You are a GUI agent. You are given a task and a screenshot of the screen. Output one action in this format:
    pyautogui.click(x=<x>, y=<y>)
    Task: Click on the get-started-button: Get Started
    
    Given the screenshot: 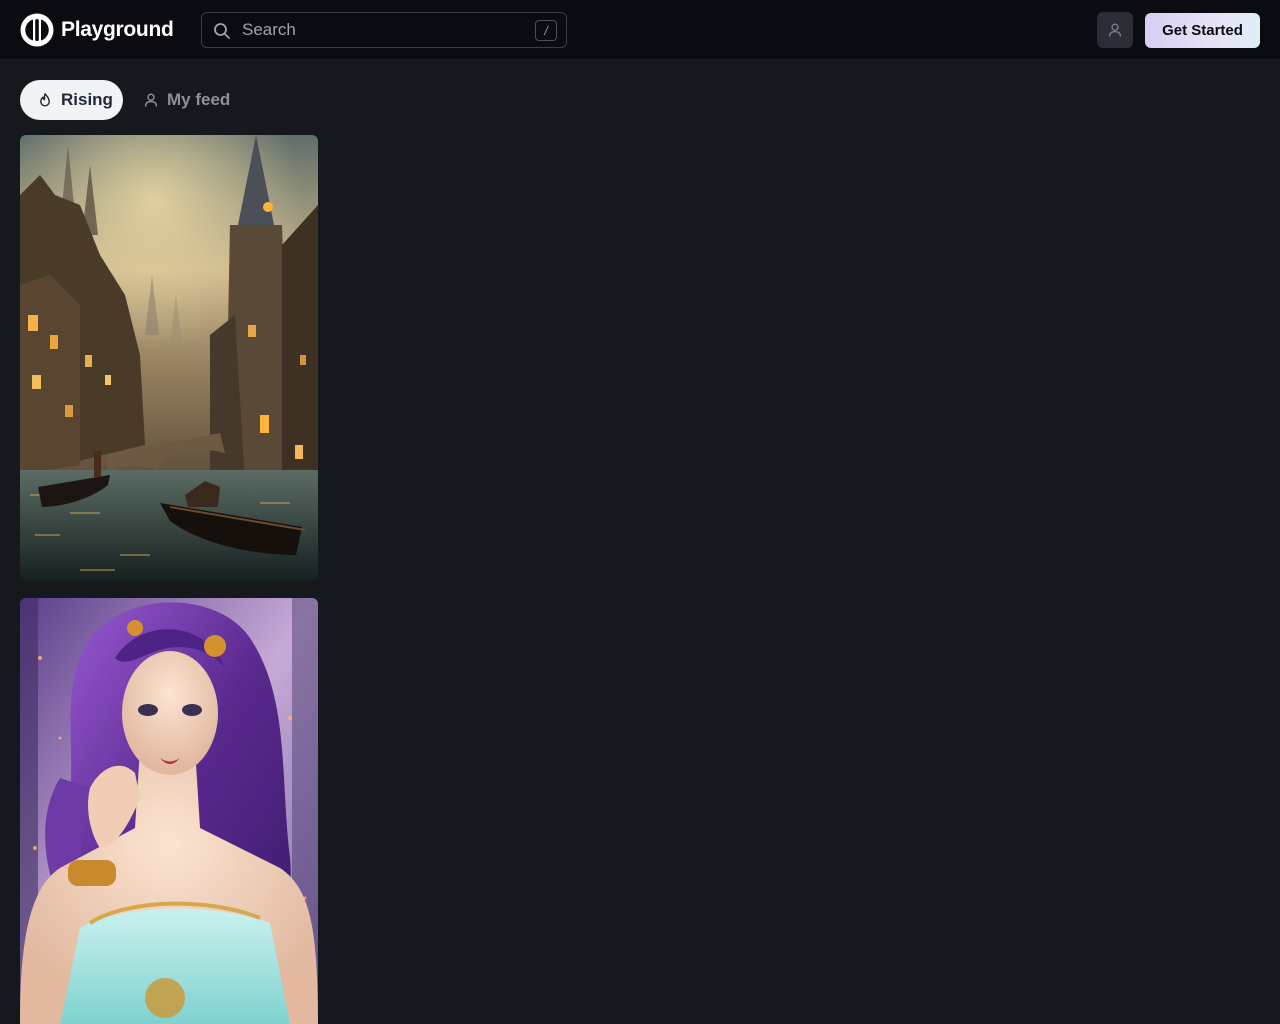 What is the action you would take?
    pyautogui.click(x=1202, y=30)
    